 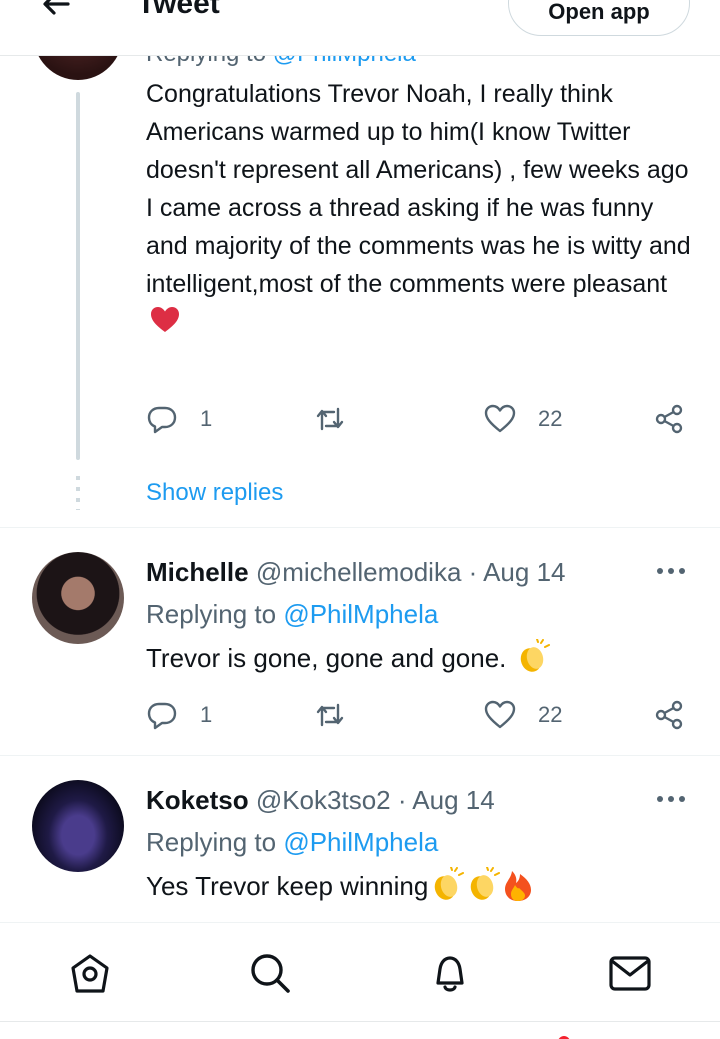 I want to click on tweet-header: Koketso @Kok3tso2 · Aug 14, so click(x=320, y=800).